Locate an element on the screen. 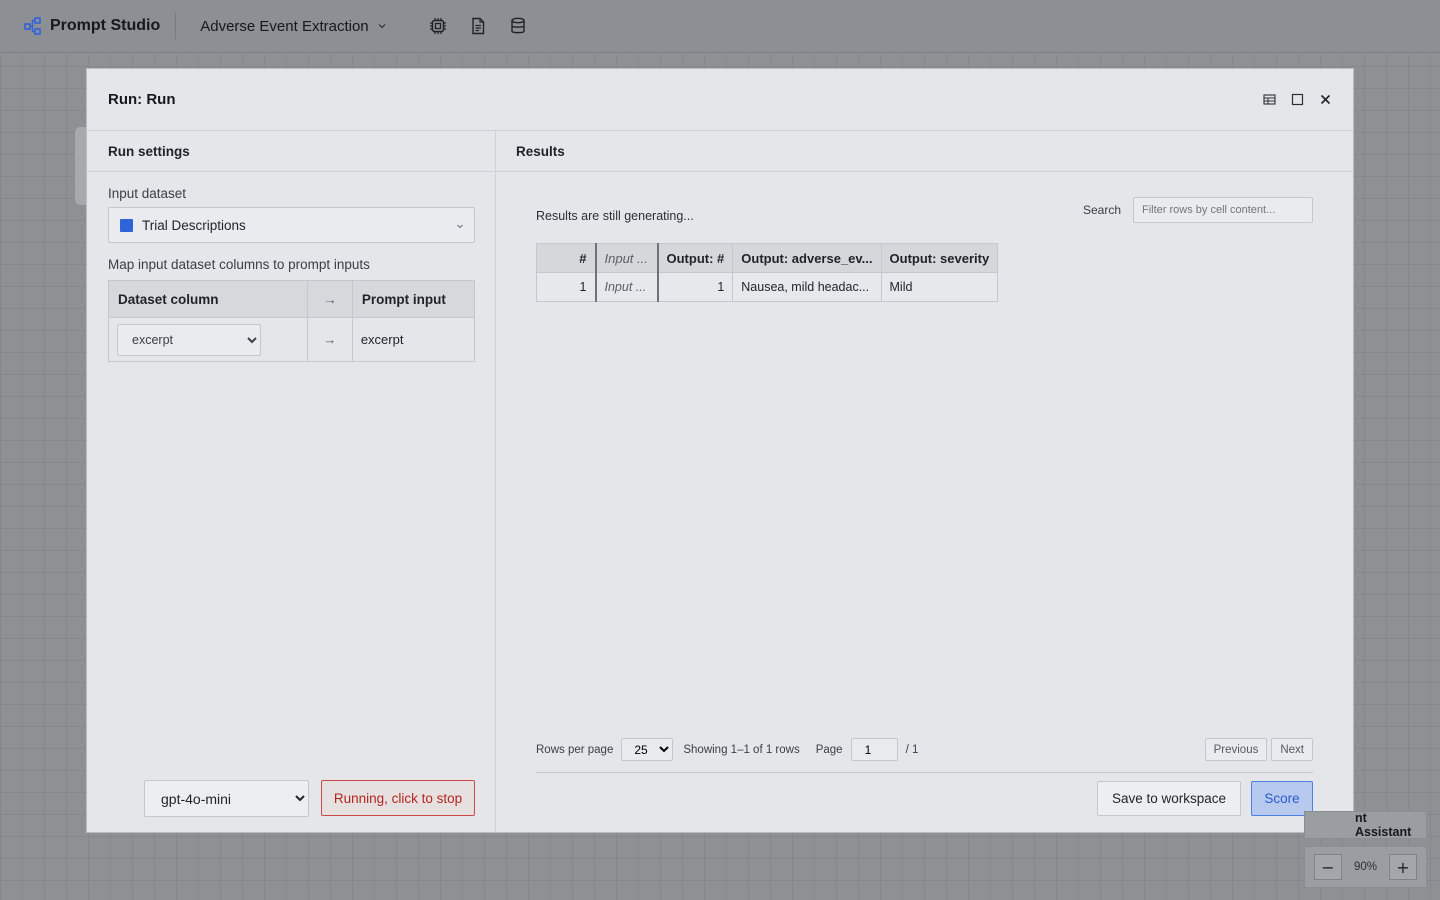 The height and width of the screenshot is (900, 1440). workflow-logo-icon is located at coordinates (32, 26).